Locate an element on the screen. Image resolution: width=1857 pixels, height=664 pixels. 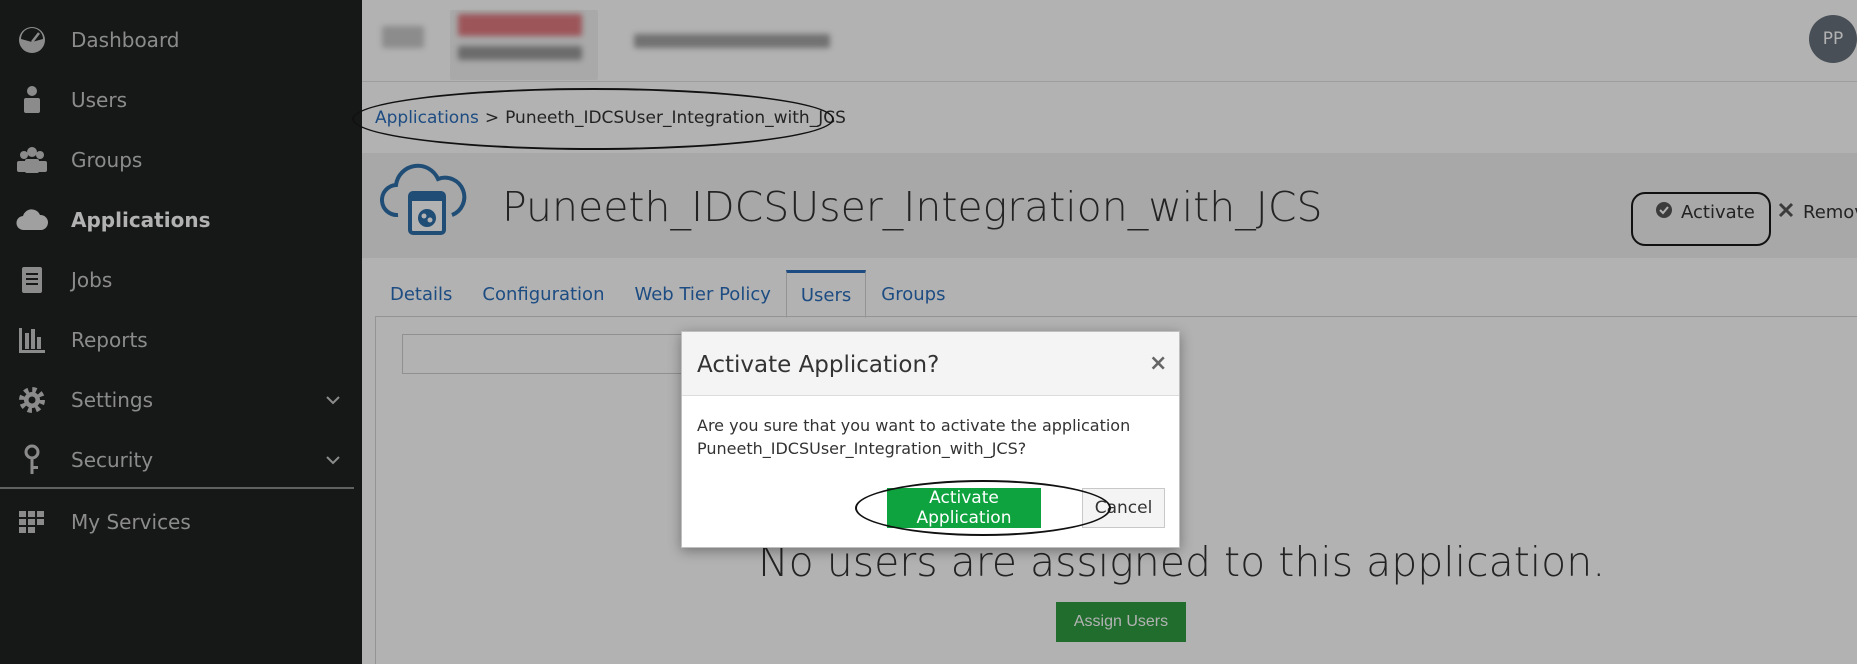
dialog-message-line: Puneeth_IDCSUser_Integration_with_JCS? is located at coordinates (862, 448).